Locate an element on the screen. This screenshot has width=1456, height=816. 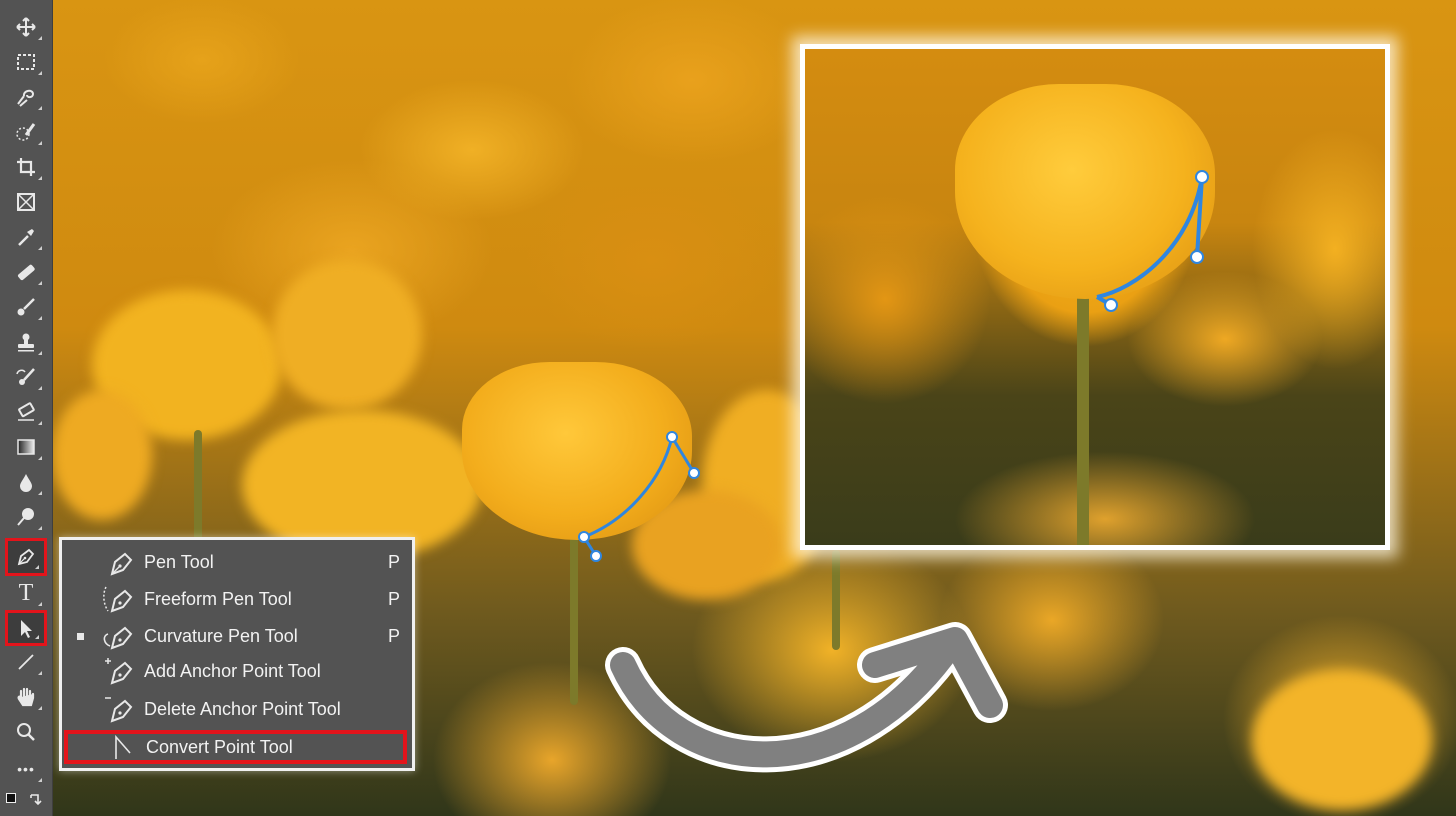
type-icon: T is located at coordinates (26, 592).